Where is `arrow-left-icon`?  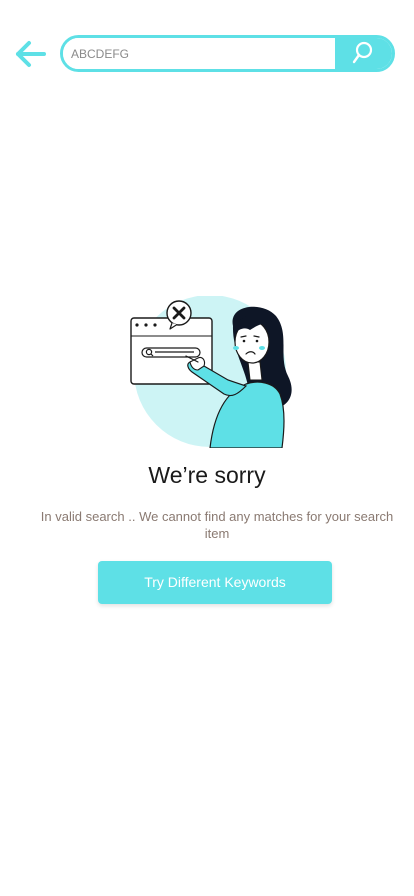 arrow-left-icon is located at coordinates (31, 54).